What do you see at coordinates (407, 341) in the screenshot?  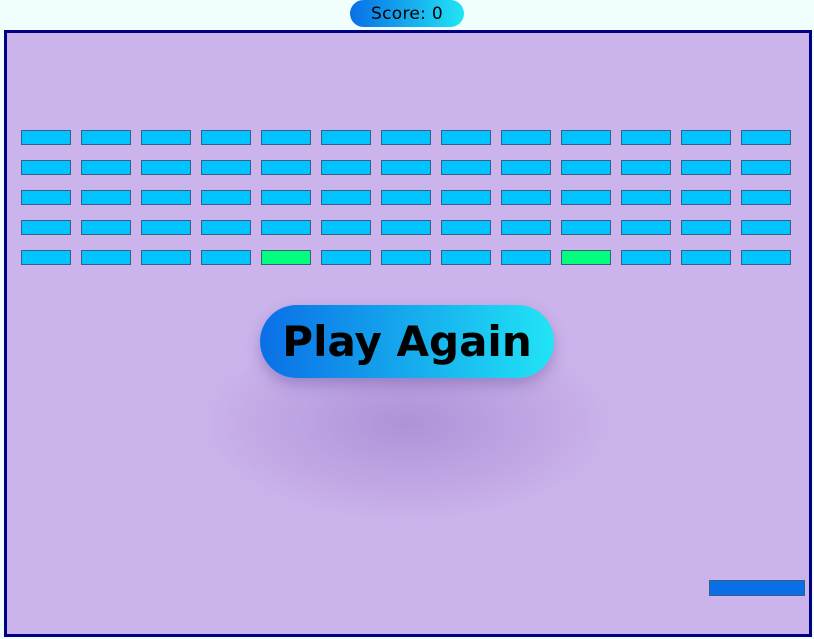 I see `play-again-button: Play Again` at bounding box center [407, 341].